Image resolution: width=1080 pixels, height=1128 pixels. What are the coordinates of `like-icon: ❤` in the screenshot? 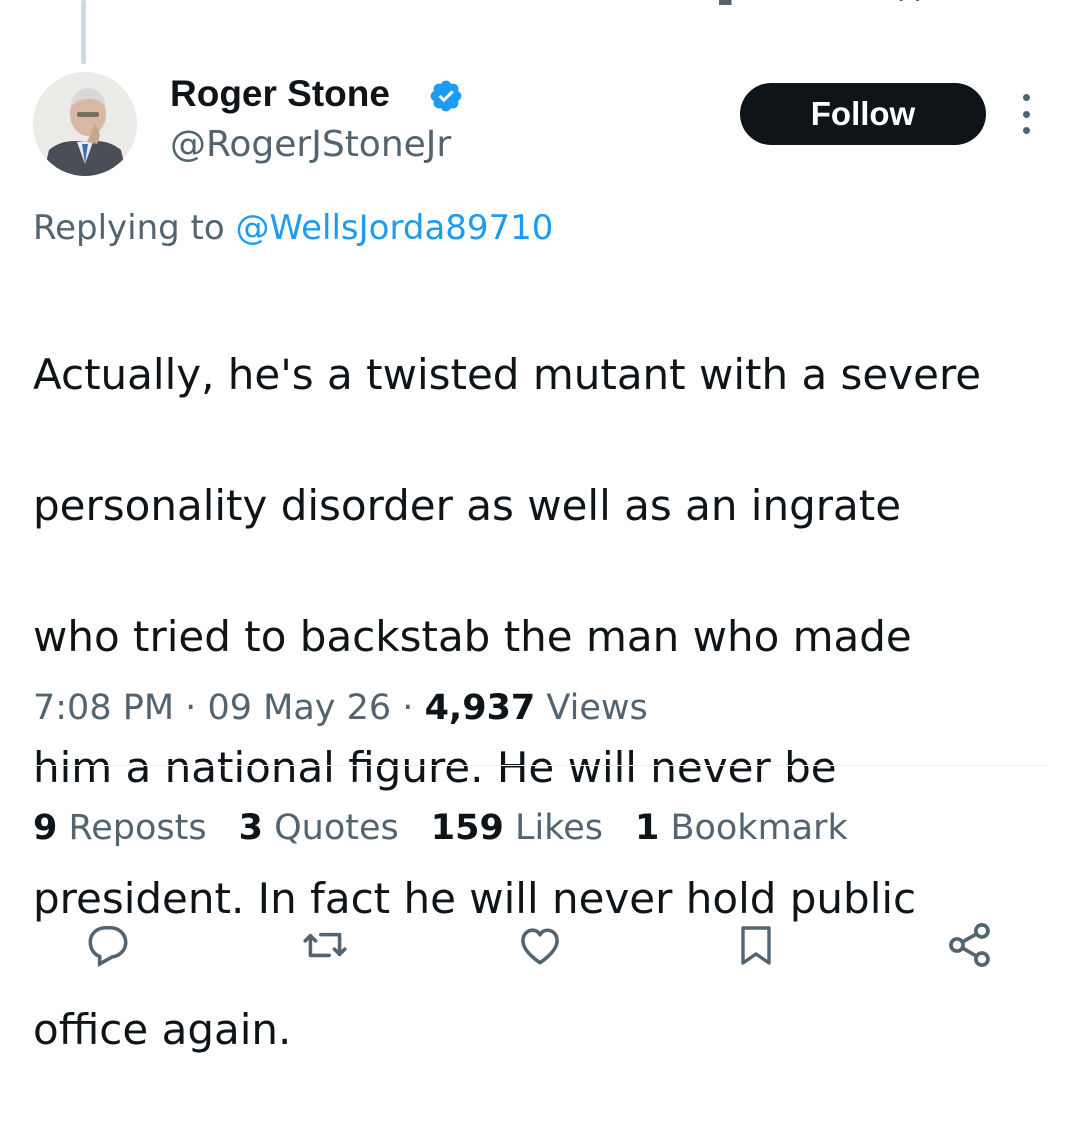 It's located at (558, 5).